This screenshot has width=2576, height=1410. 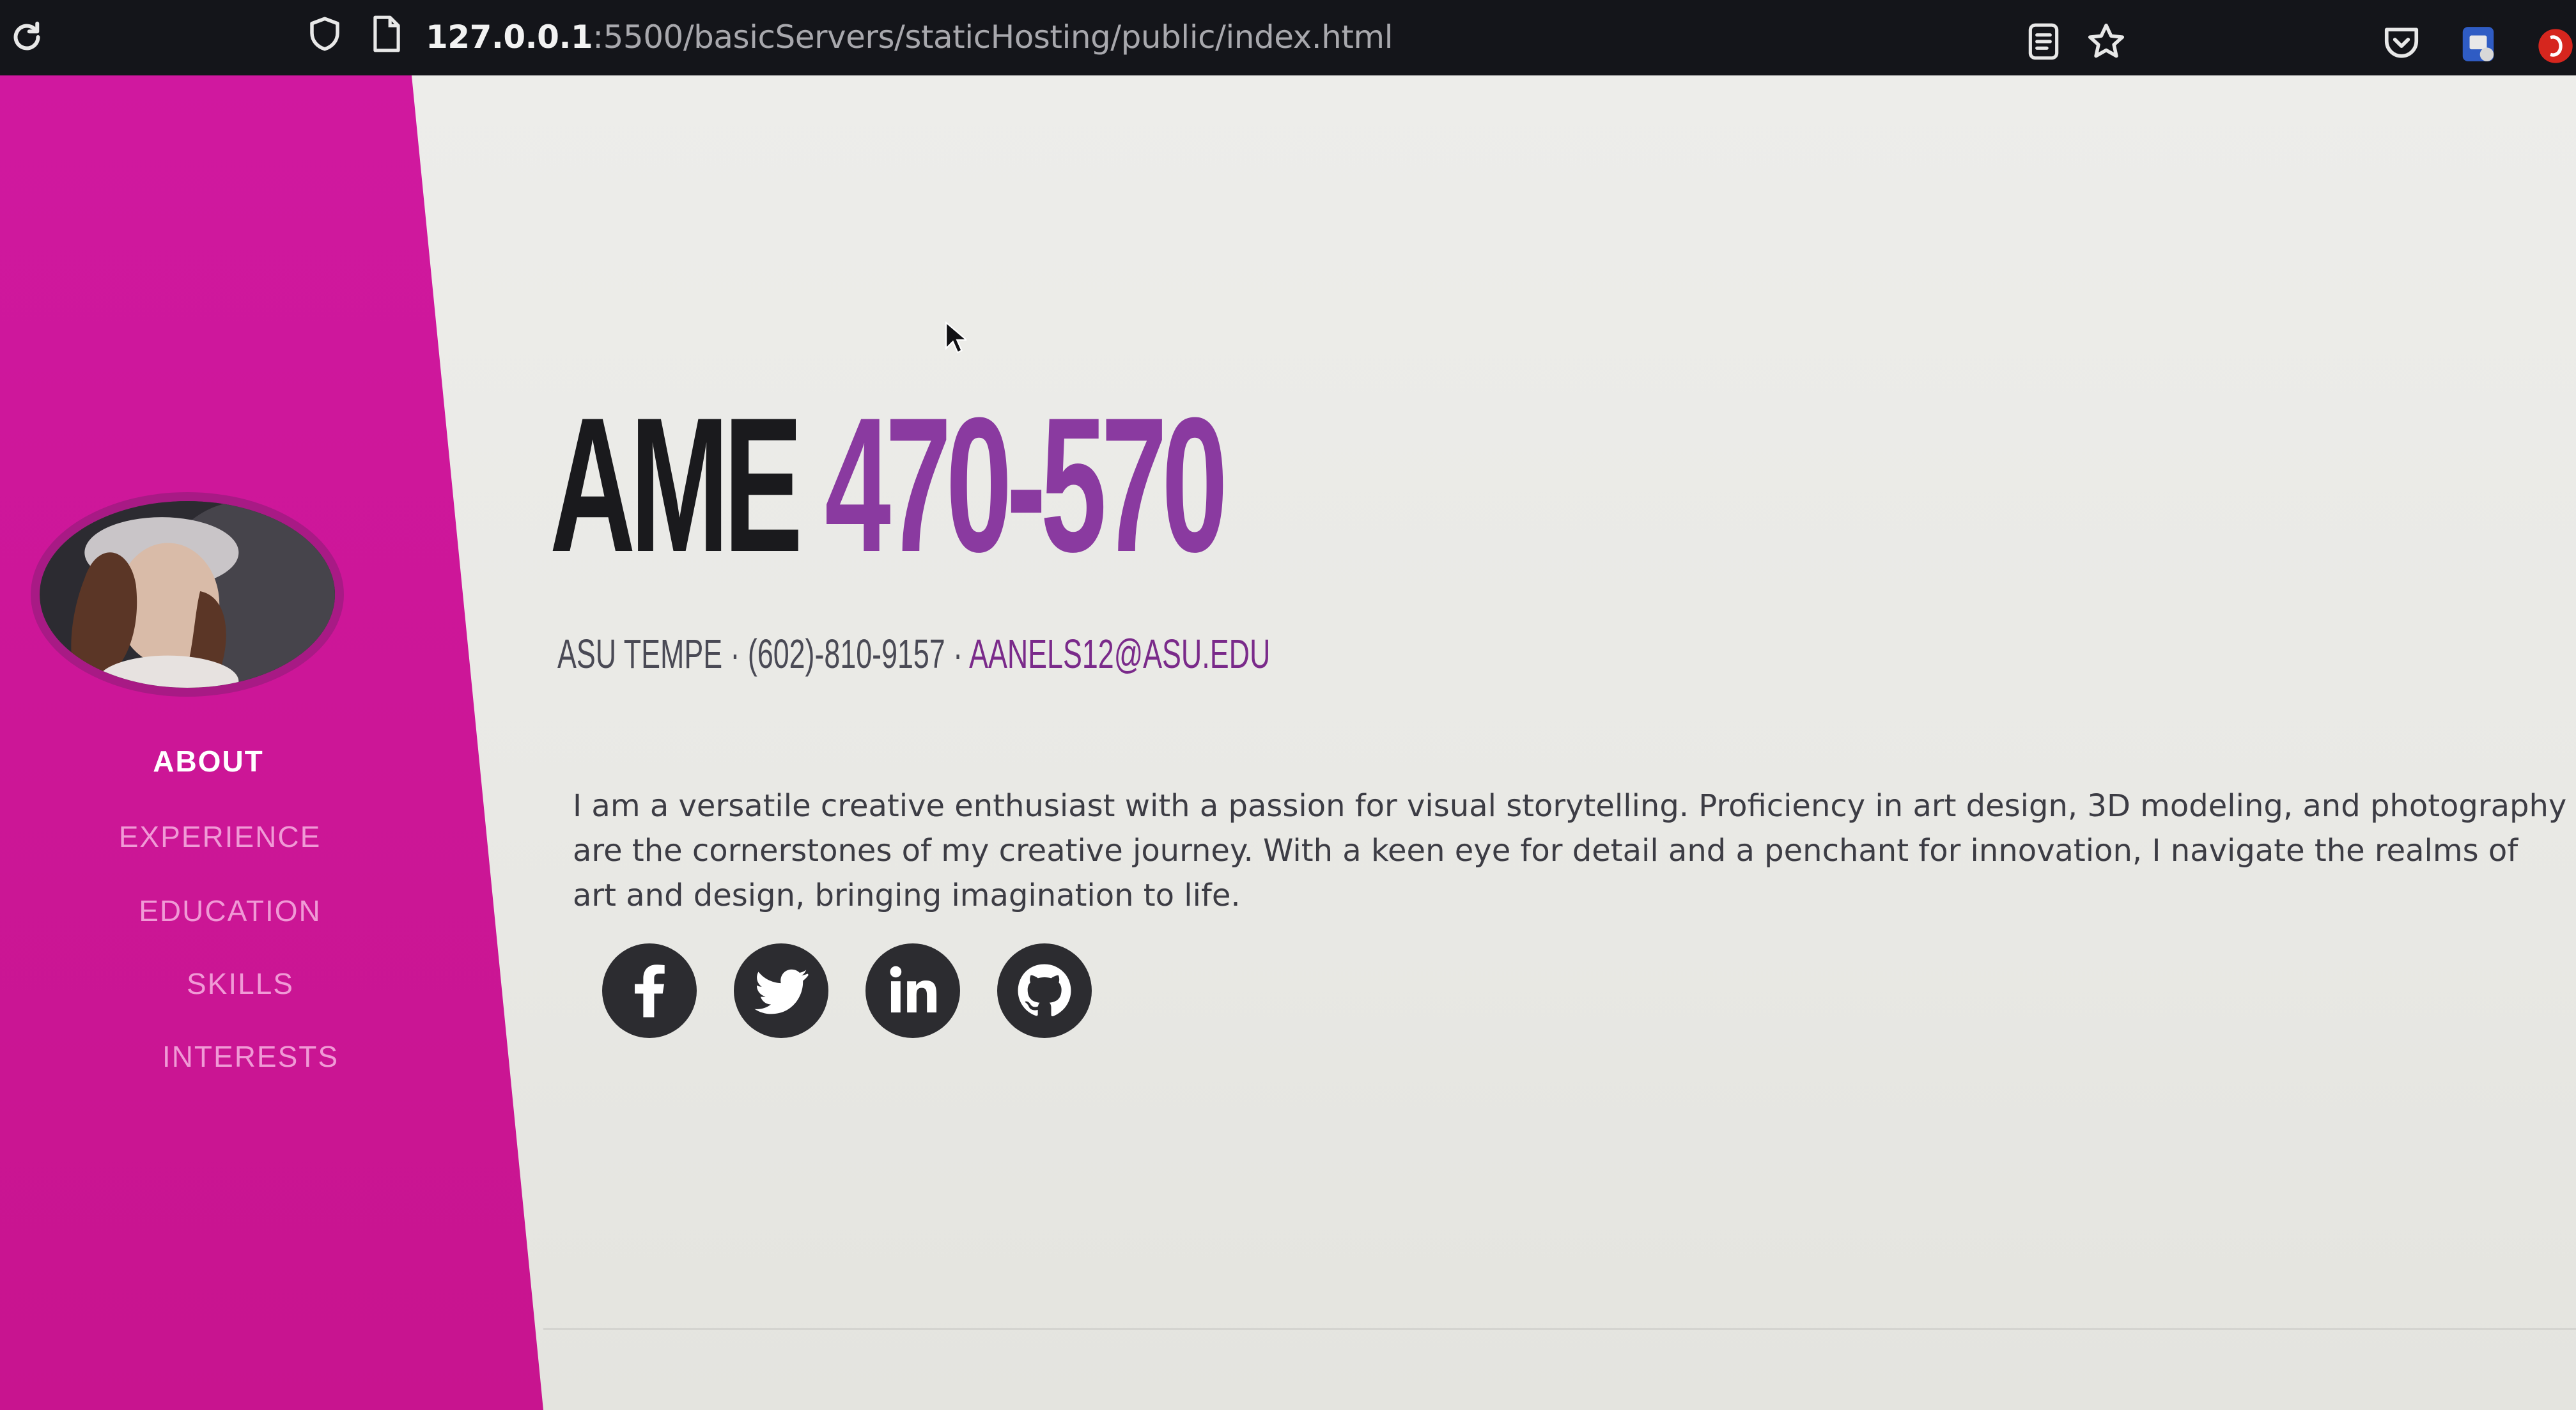 I want to click on nav-interests: INTERESTS, so click(x=250, y=1056).